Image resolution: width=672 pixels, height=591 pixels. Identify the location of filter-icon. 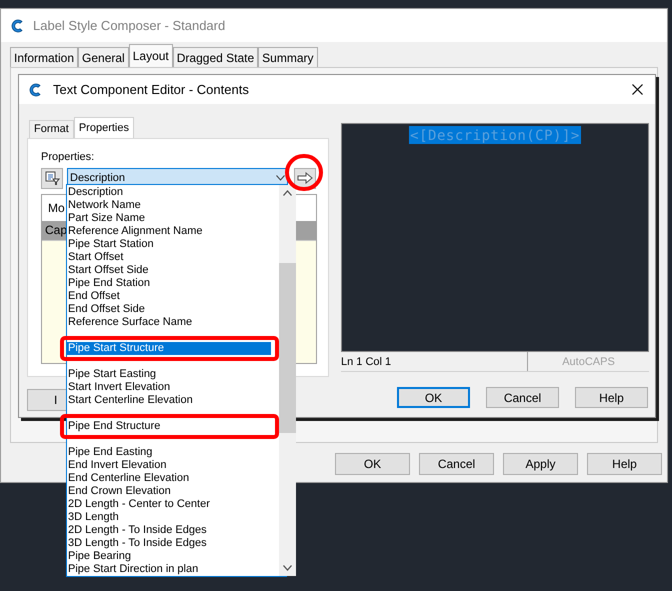
(52, 178).